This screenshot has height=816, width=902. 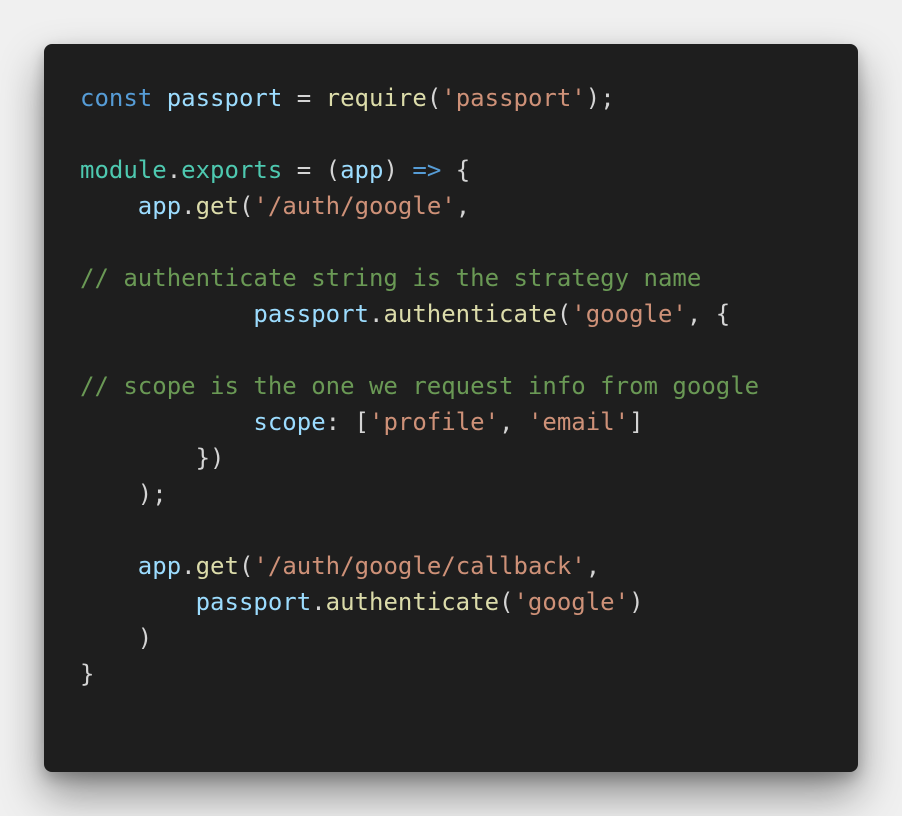 What do you see at coordinates (419, 638) in the screenshot?
I see `code-line: )` at bounding box center [419, 638].